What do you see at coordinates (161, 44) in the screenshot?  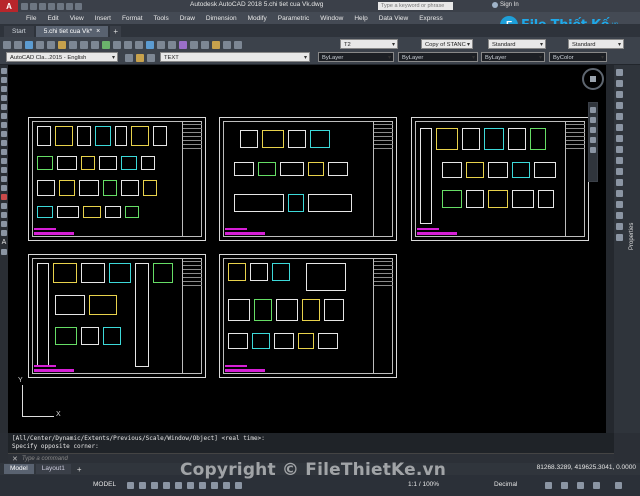 I see `zoom-window-icon` at bounding box center [161, 44].